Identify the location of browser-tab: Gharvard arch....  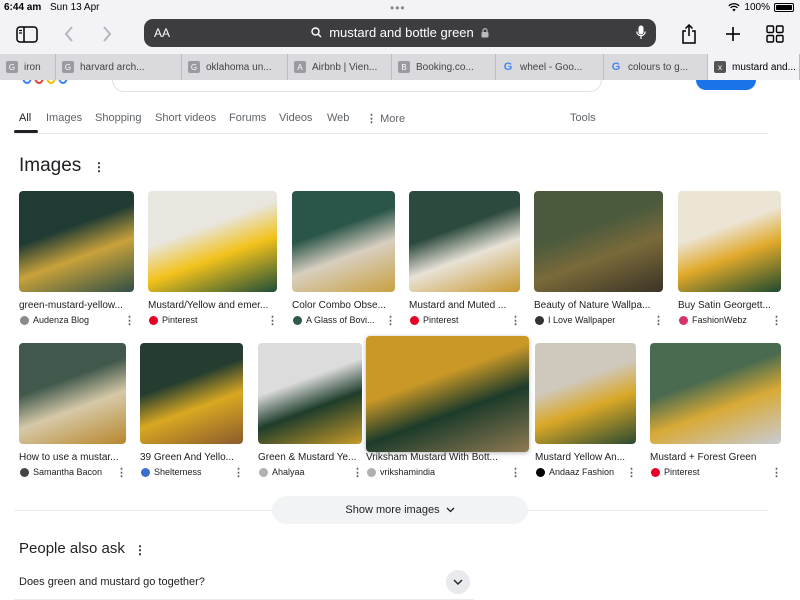
(119, 67).